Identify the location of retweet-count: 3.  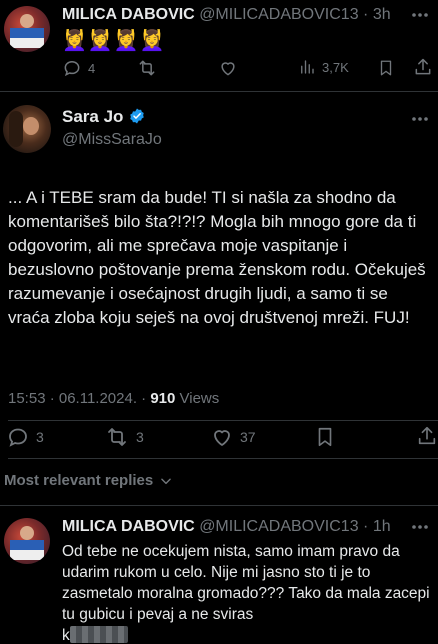
(140, 437).